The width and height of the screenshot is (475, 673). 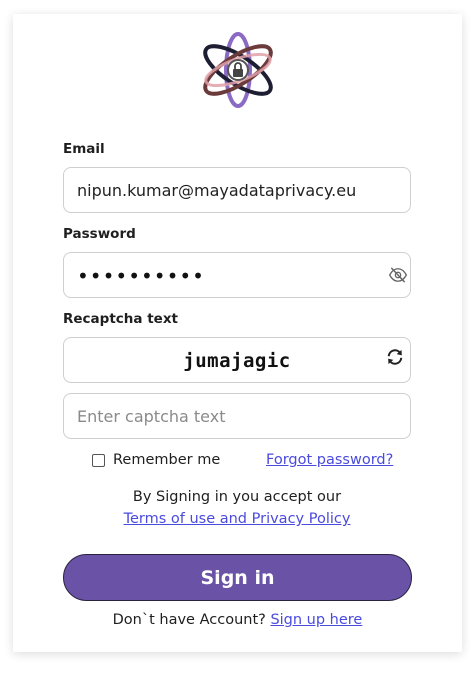 I want to click on captcha-input: Enter captcha text, so click(x=237, y=416).